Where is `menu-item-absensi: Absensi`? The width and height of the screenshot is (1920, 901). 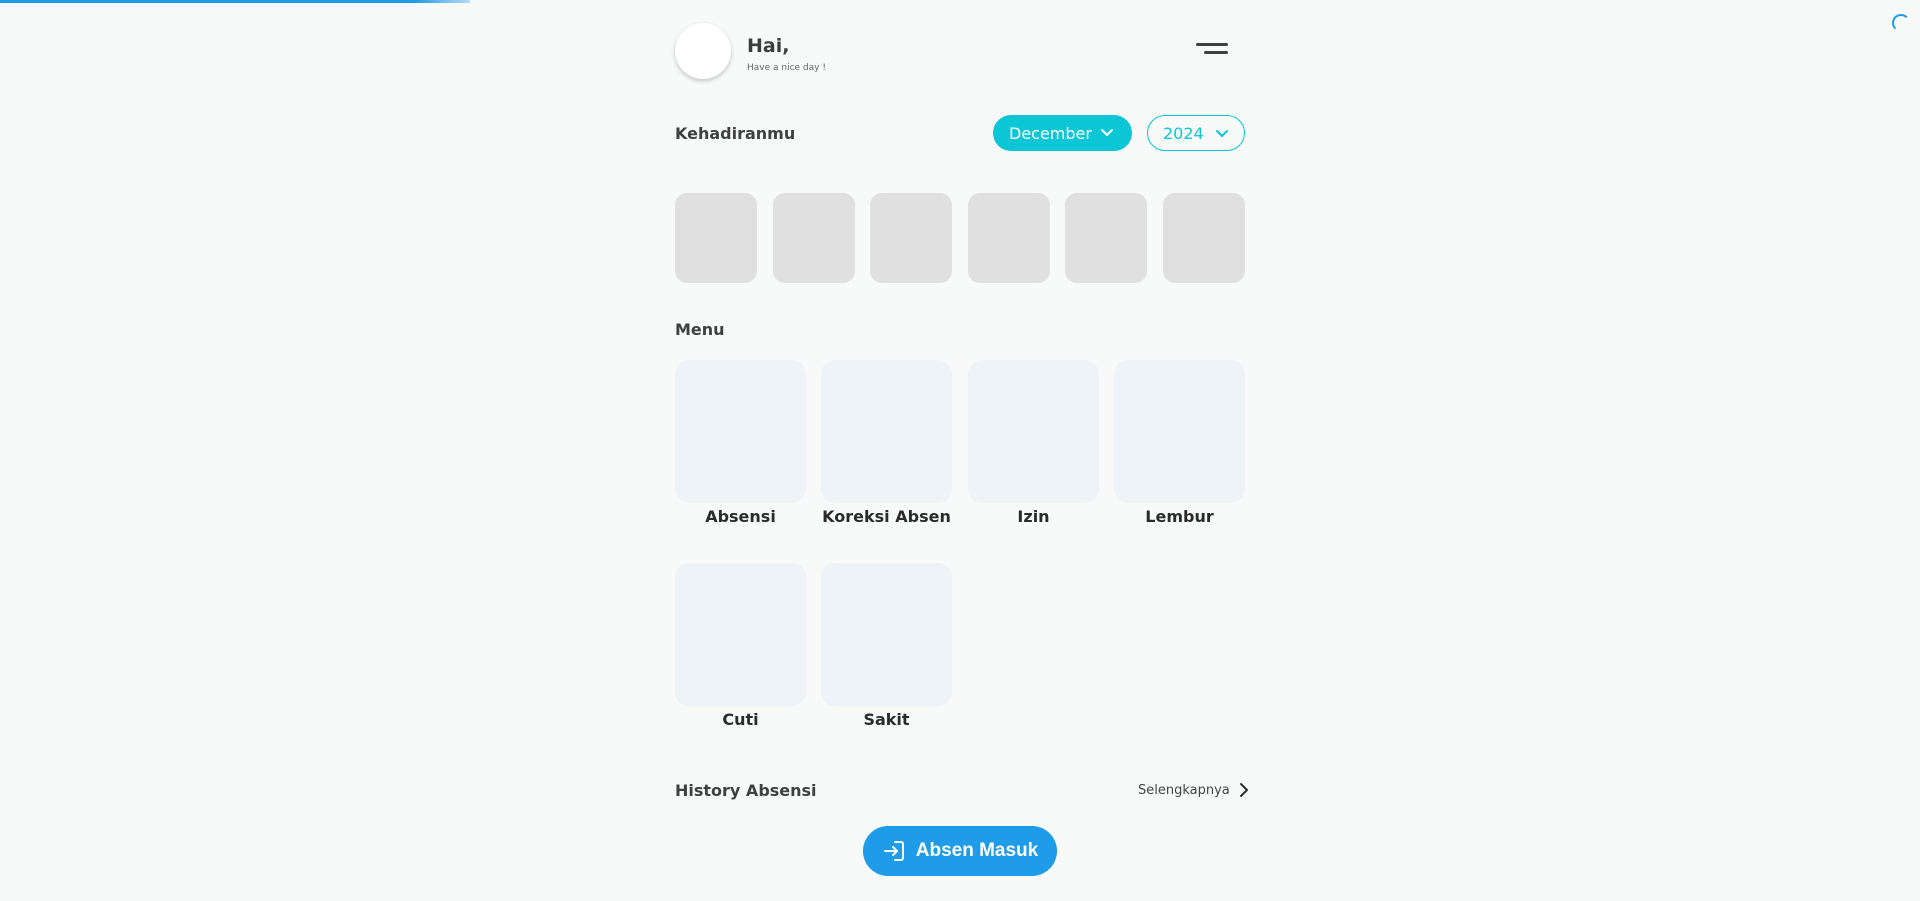
menu-item-absensi: Absensi is located at coordinates (740, 443).